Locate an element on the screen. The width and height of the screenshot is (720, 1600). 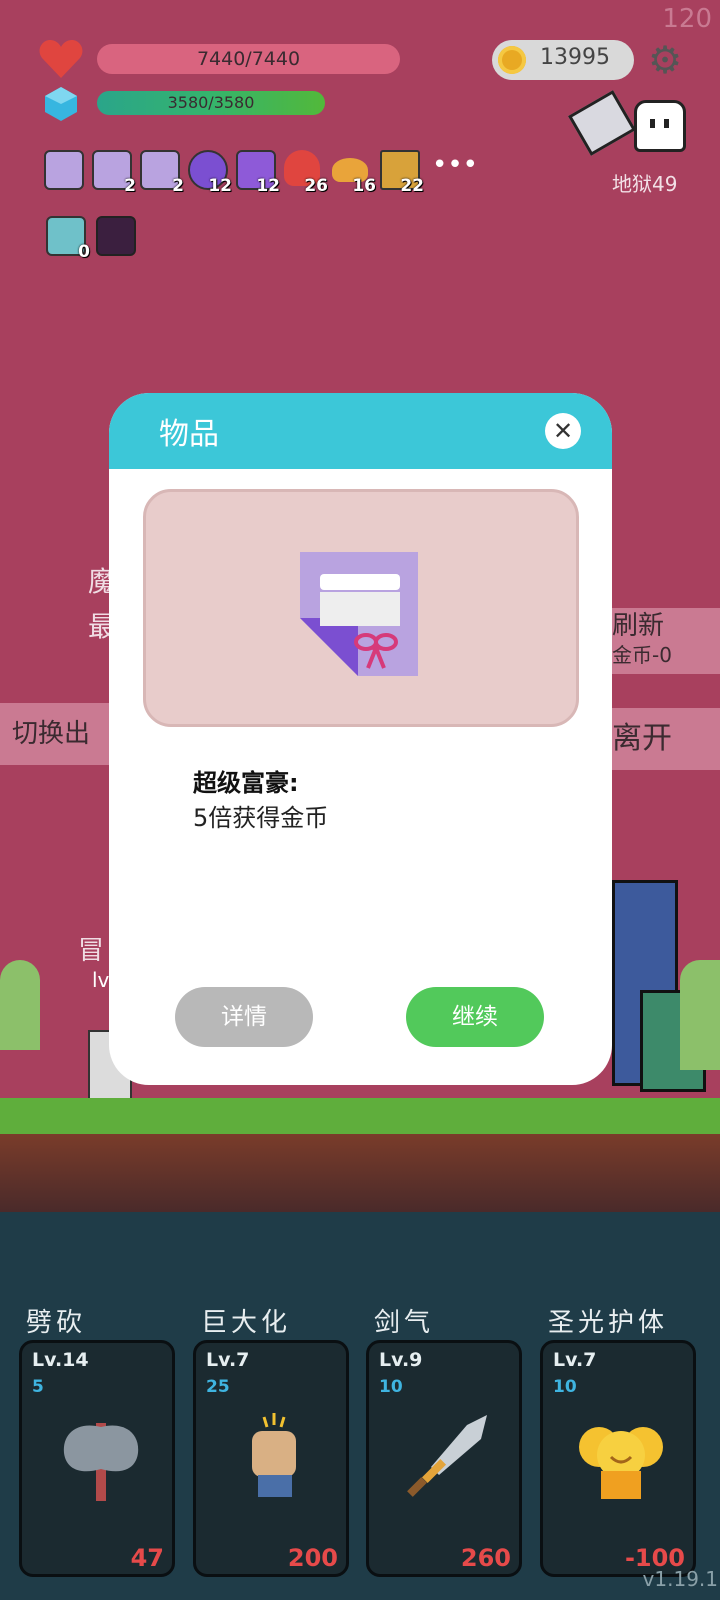
holy-shield-icon is located at coordinates (621, 1460).